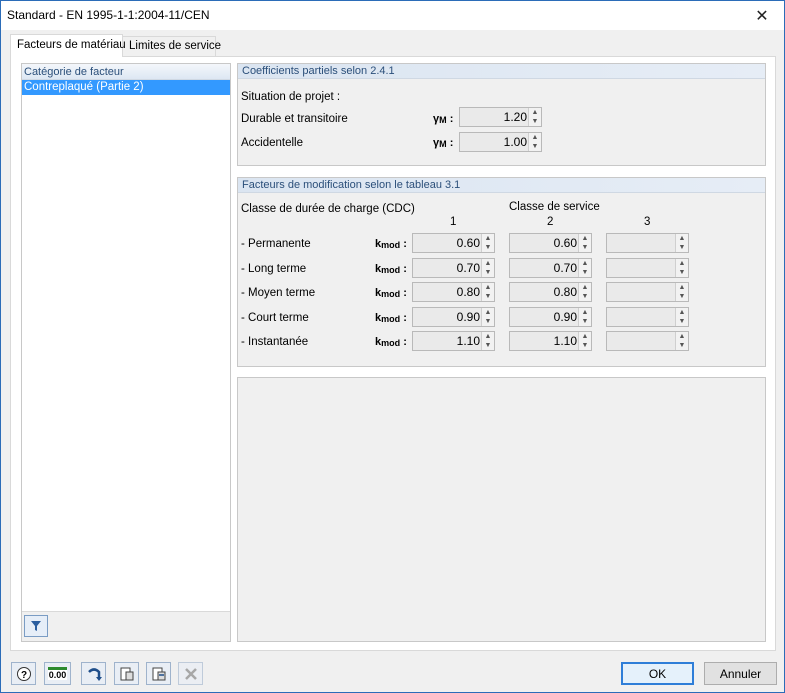 The height and width of the screenshot is (693, 785). I want to click on filter-button, so click(36, 626).